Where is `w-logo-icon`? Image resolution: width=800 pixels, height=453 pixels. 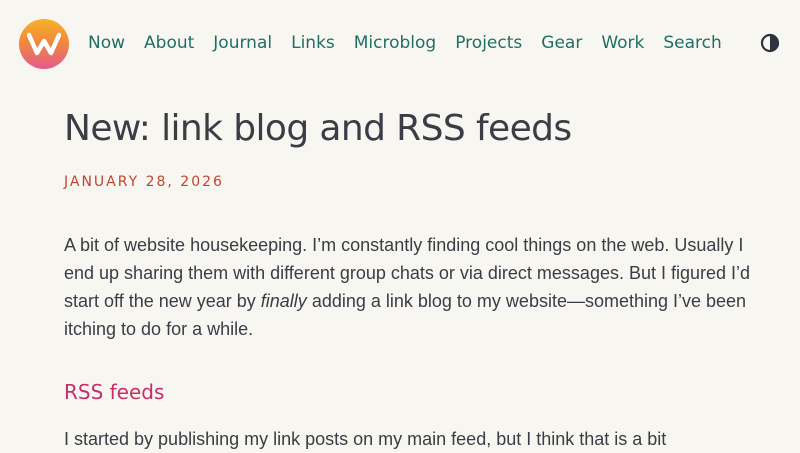
w-logo-icon is located at coordinates (44, 44).